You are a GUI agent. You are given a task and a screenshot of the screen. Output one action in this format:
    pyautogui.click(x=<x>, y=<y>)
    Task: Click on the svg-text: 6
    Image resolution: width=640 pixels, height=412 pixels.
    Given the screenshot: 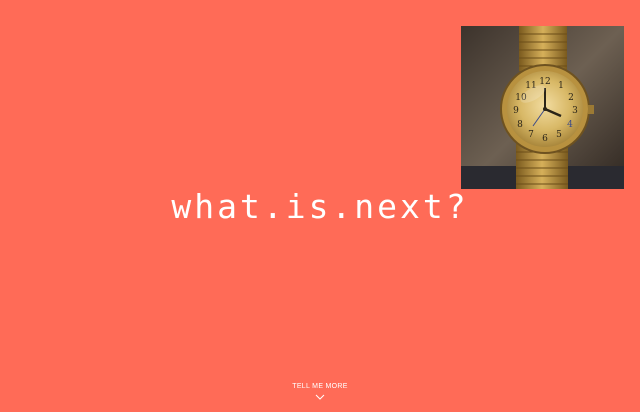 What is the action you would take?
    pyautogui.click(x=545, y=139)
    